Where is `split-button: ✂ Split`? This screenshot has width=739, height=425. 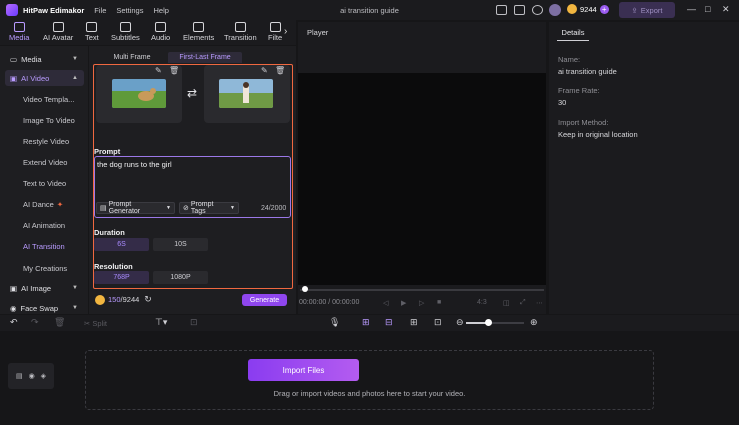
split-button: ✂ Split is located at coordinates (95, 323).